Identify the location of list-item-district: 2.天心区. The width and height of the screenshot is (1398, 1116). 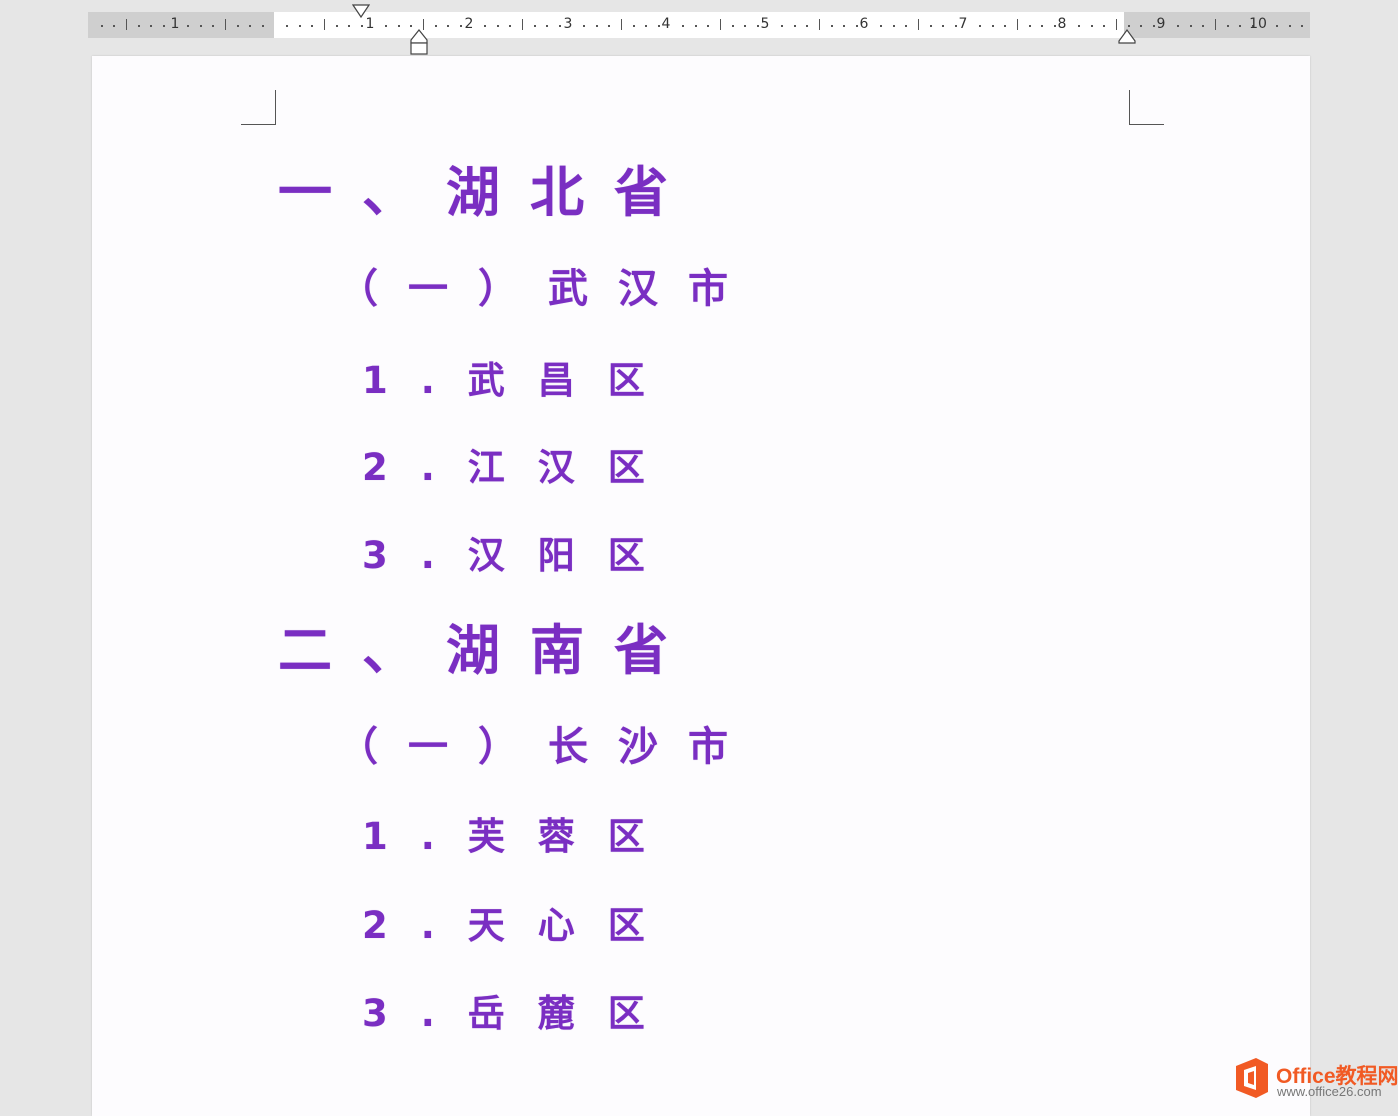
(520, 922).